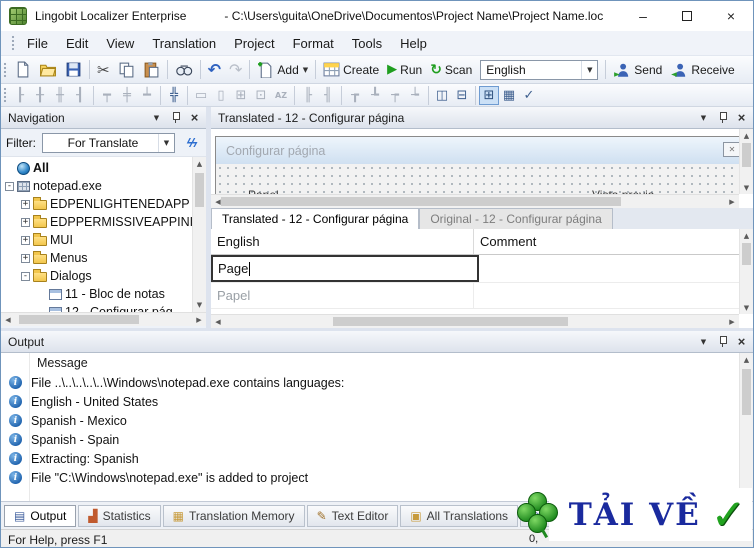  Describe the element at coordinates (459, 515) in the screenshot. I see `bottom-tab-all-translations: ▣ All Translations` at that location.